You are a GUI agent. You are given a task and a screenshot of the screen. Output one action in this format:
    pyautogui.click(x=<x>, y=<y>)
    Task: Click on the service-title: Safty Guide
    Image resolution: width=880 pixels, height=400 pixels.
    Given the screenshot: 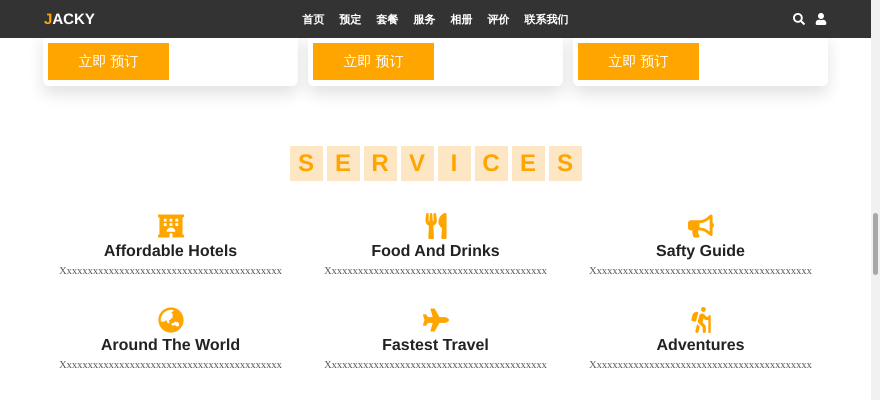 What is the action you would take?
    pyautogui.click(x=700, y=252)
    